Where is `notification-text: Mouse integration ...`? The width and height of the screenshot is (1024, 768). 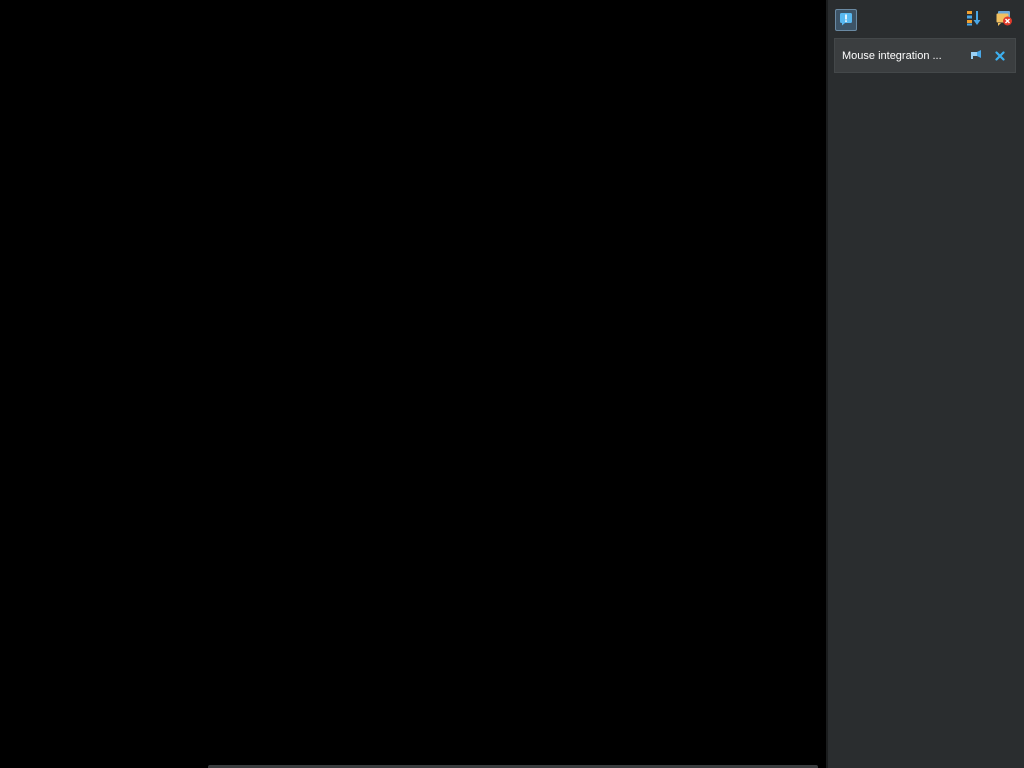
notification-text: Mouse integration ... is located at coordinates (892, 55).